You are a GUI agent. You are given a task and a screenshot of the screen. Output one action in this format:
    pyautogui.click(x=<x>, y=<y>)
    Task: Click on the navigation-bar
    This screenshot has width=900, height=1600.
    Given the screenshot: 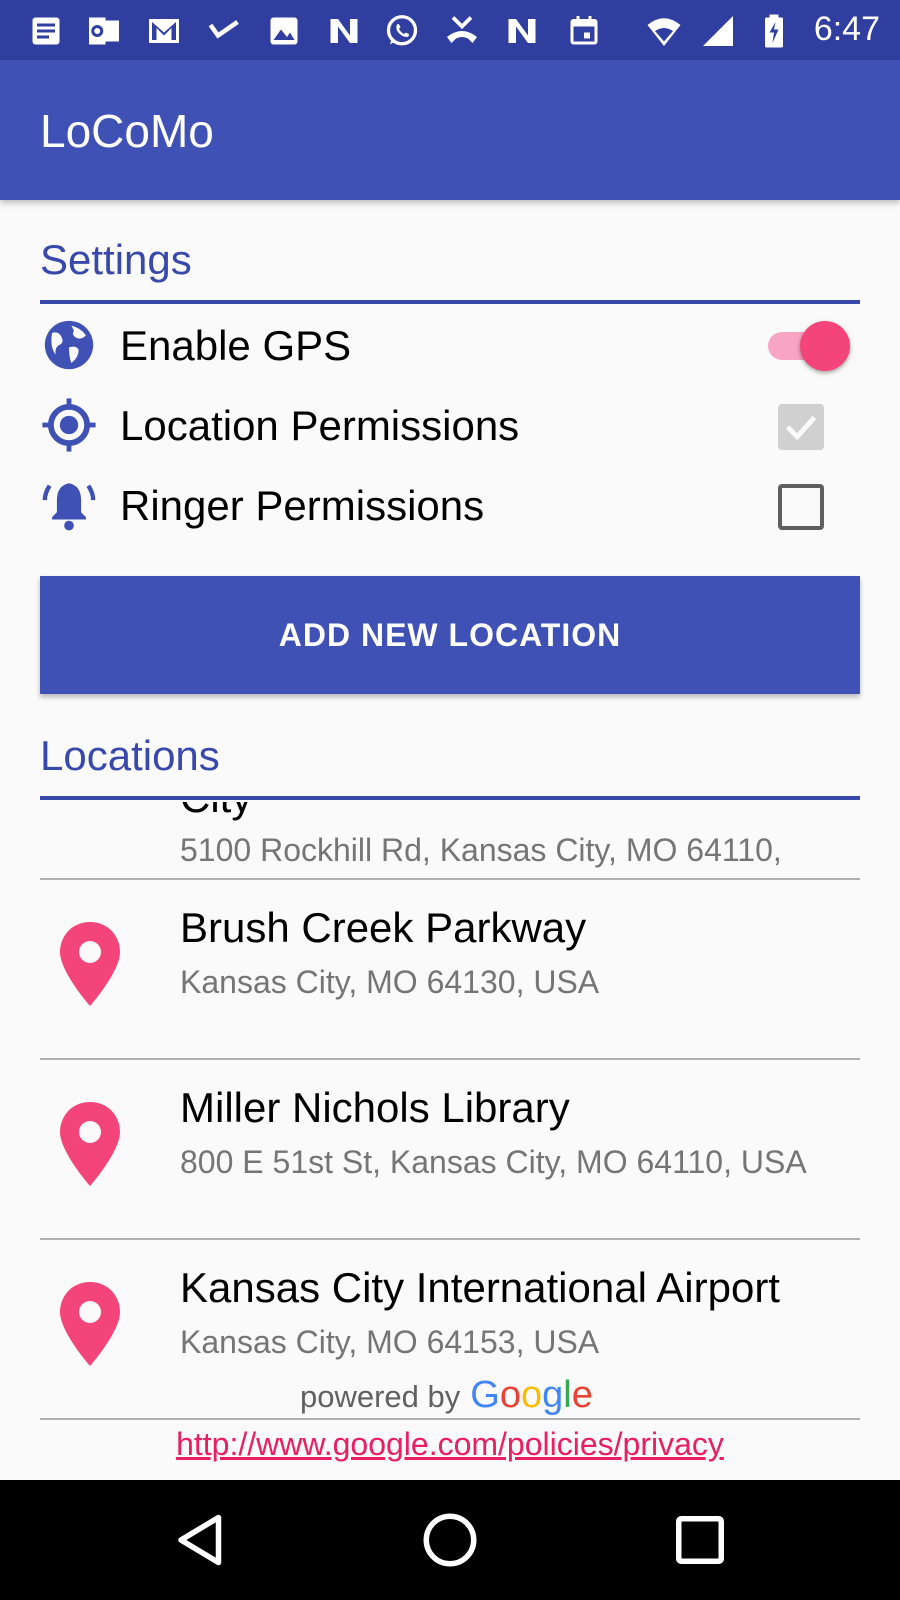 What is the action you would take?
    pyautogui.click(x=450, y=1540)
    